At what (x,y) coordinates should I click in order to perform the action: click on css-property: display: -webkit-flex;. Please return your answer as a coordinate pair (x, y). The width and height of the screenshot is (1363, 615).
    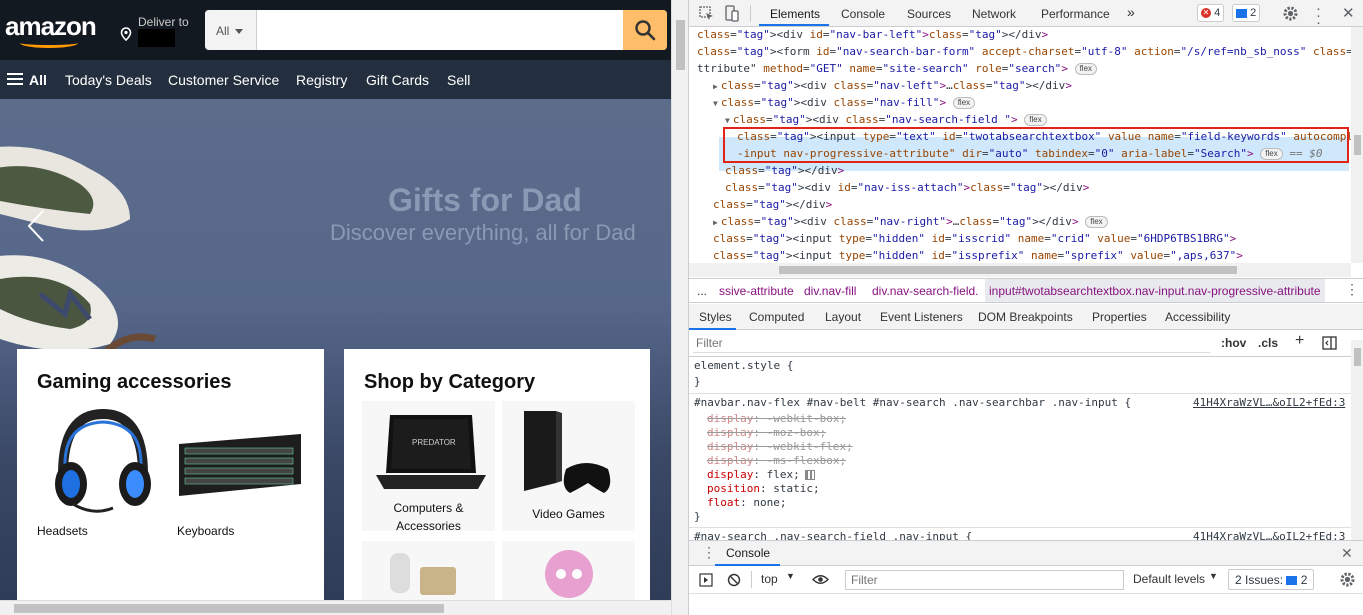
    Looking at the image, I should click on (780, 447).